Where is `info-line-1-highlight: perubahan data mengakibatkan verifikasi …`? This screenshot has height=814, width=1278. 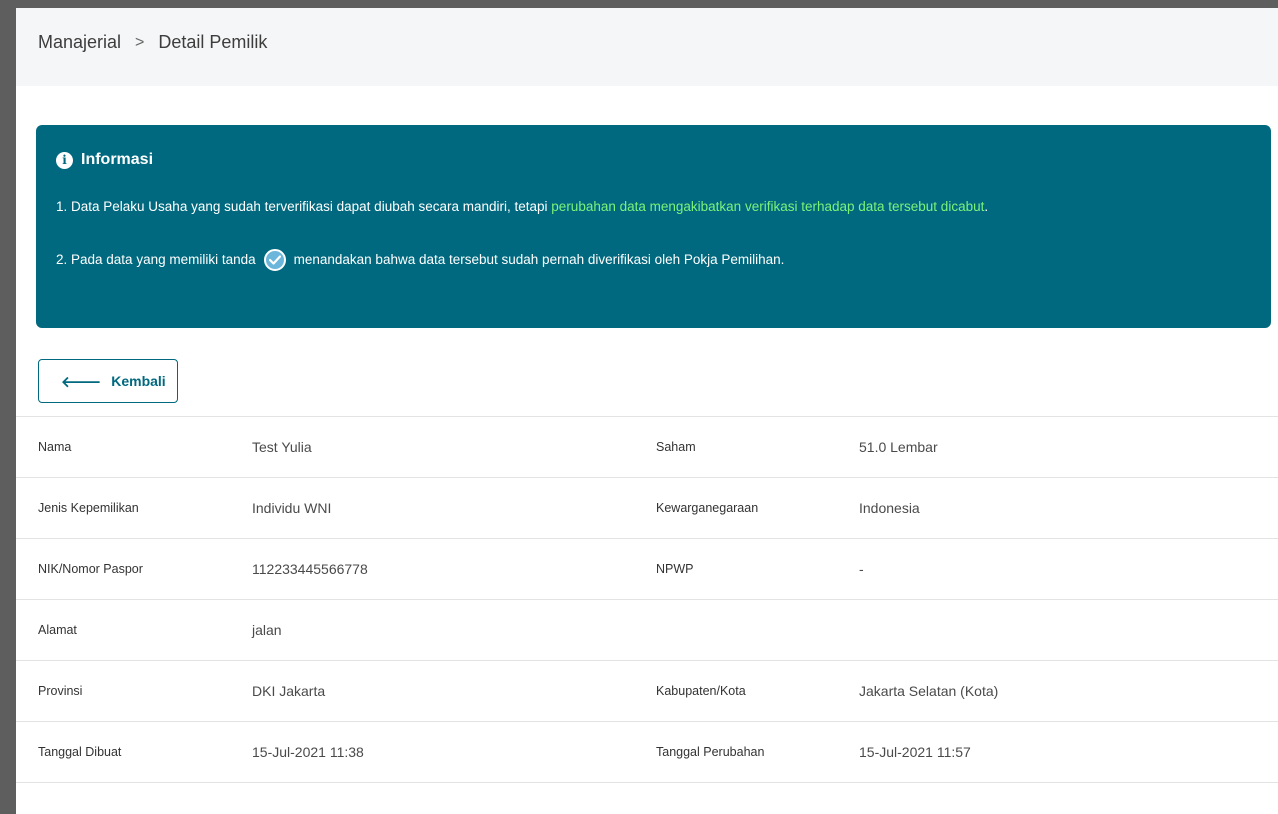 info-line-1-highlight: perubahan data mengakibatkan verifikasi … is located at coordinates (768, 206).